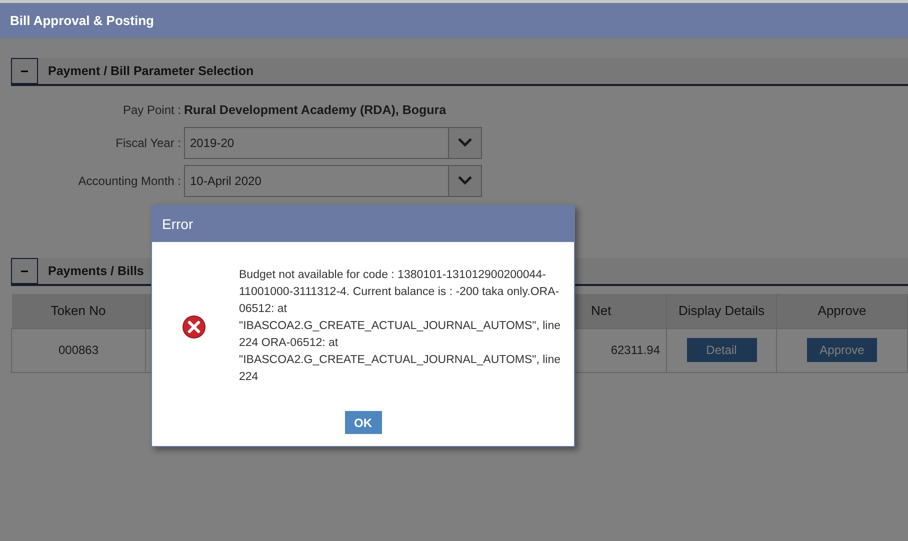 Image resolution: width=908 pixels, height=541 pixels. What do you see at coordinates (178, 224) in the screenshot?
I see `dialog-title: Error` at bounding box center [178, 224].